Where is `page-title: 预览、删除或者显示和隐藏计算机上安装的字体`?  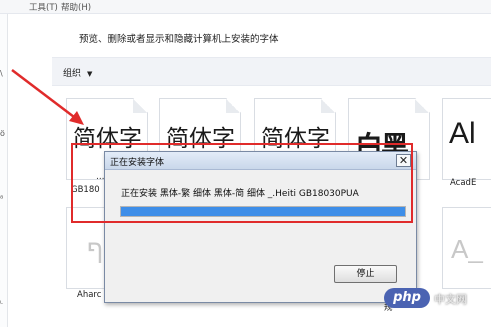
page-title: 预览、删除或者显示和隐藏计算机上安装的字体 is located at coordinates (179, 39).